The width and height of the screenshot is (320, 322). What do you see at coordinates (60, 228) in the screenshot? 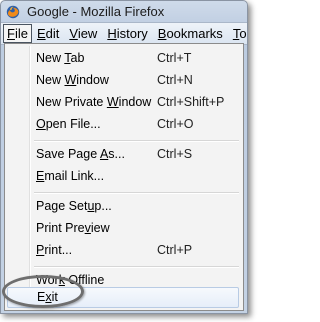
I see `label-pre: Print Pre` at bounding box center [60, 228].